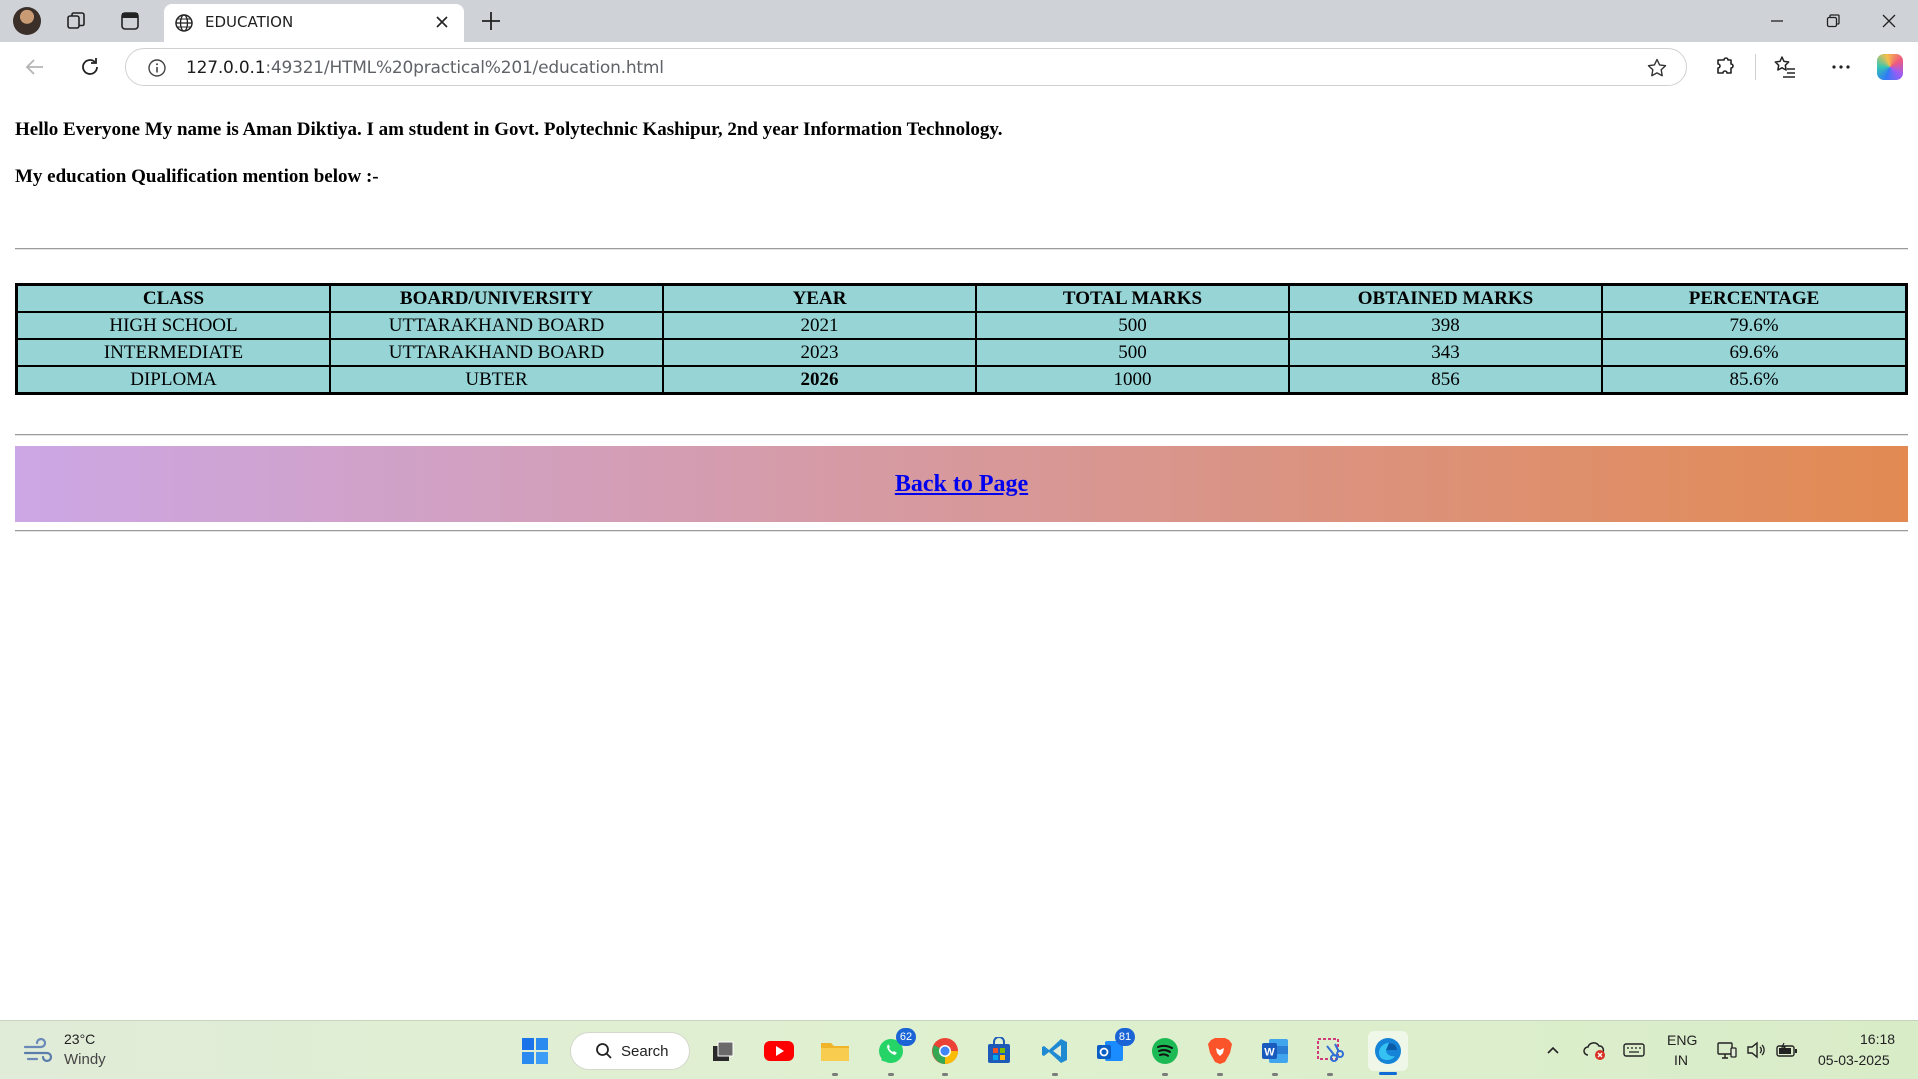 The height and width of the screenshot is (1079, 1918). I want to click on cell-year: 2026, so click(819, 380).